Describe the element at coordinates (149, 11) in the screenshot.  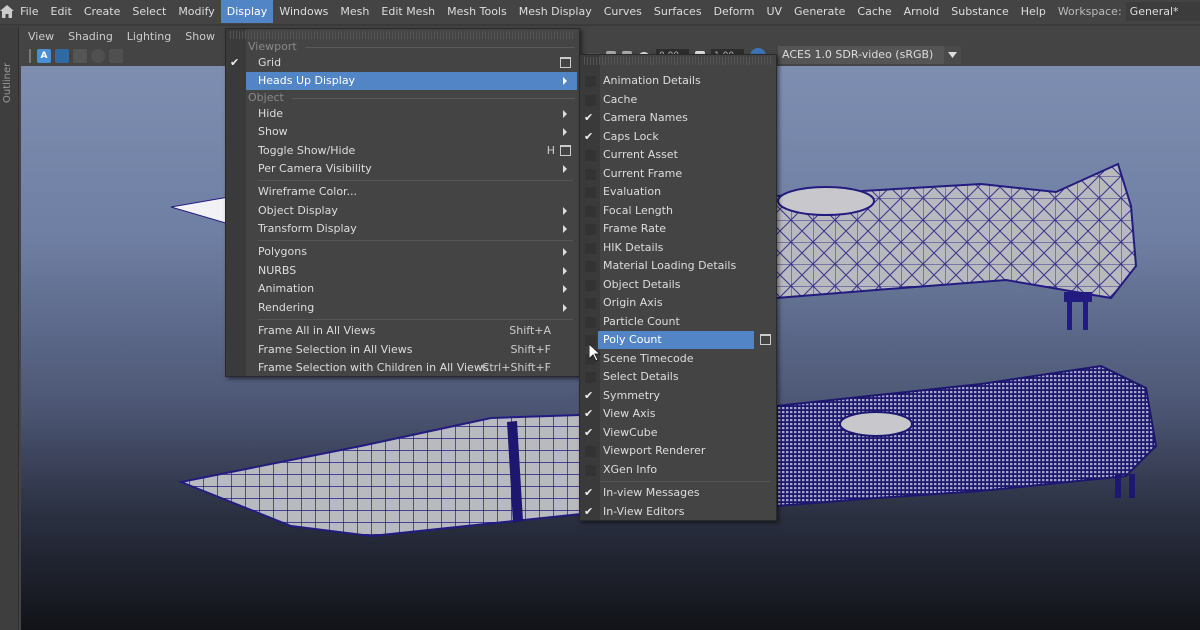
I see `menu-select: Select` at that location.